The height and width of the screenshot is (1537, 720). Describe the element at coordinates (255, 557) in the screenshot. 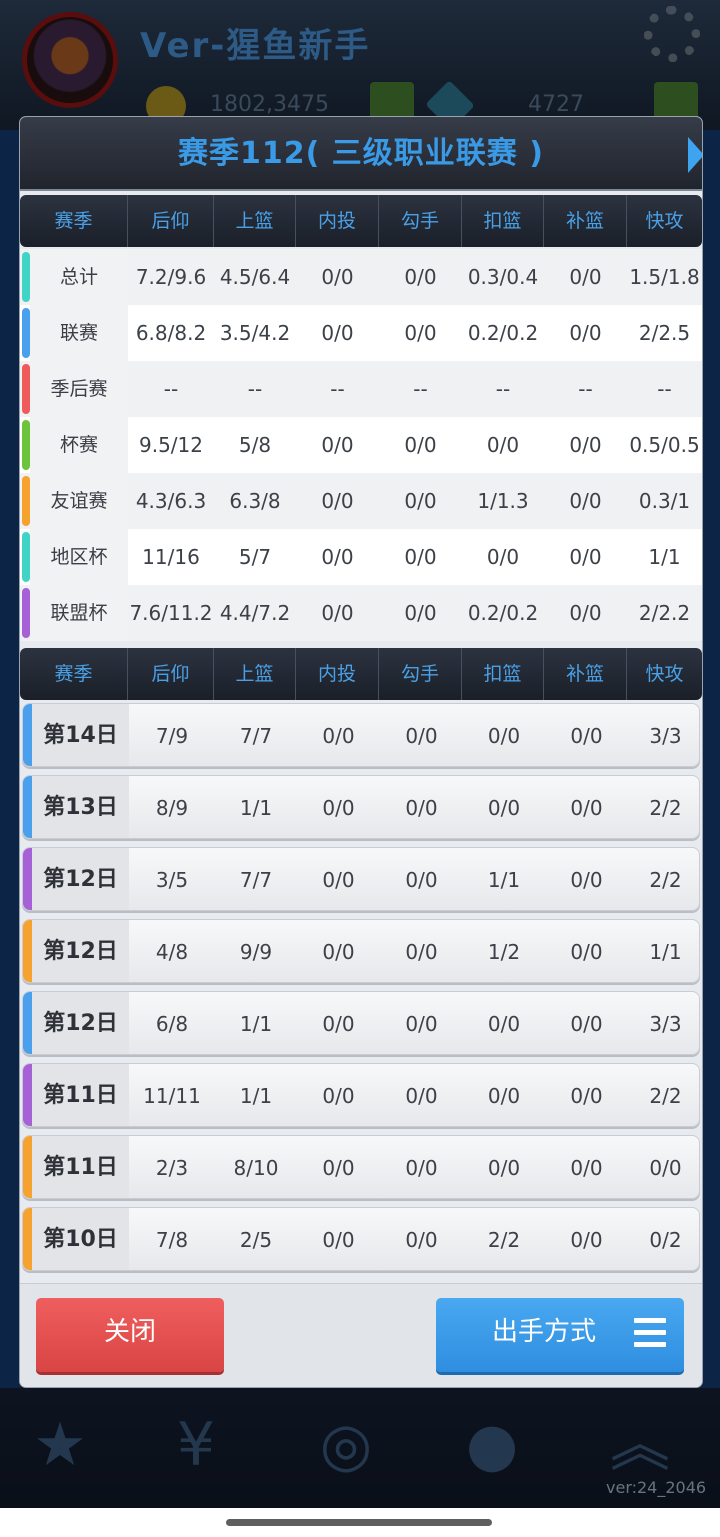

I see `stat-cell: 5/7` at that location.